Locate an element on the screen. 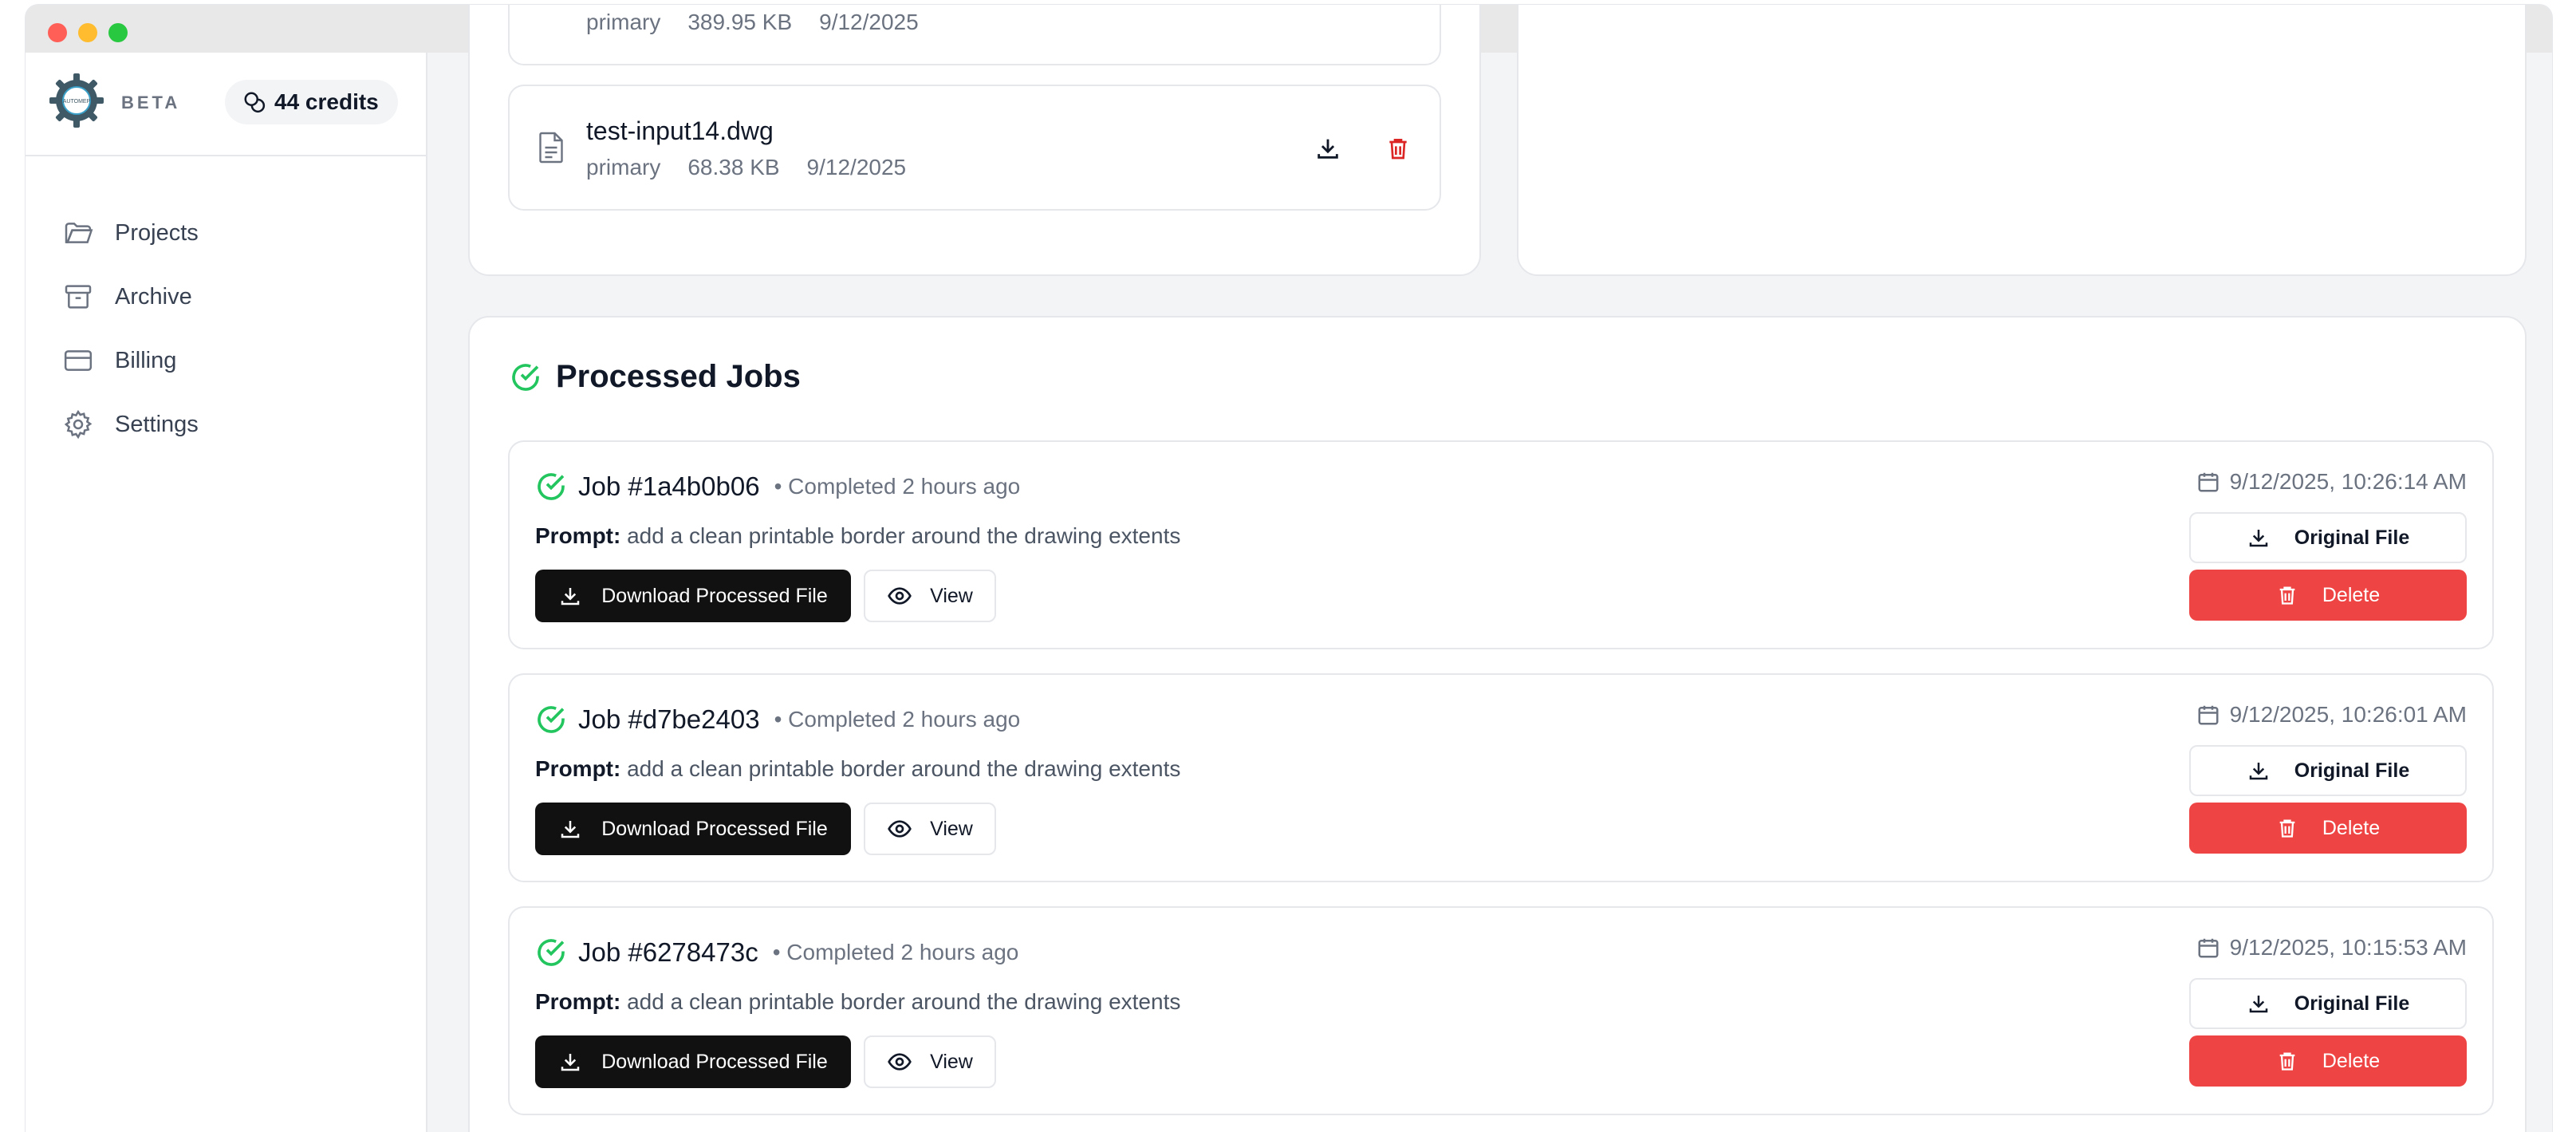 This screenshot has height=1132, width=2576. download-file-button is located at coordinates (1327, 148).